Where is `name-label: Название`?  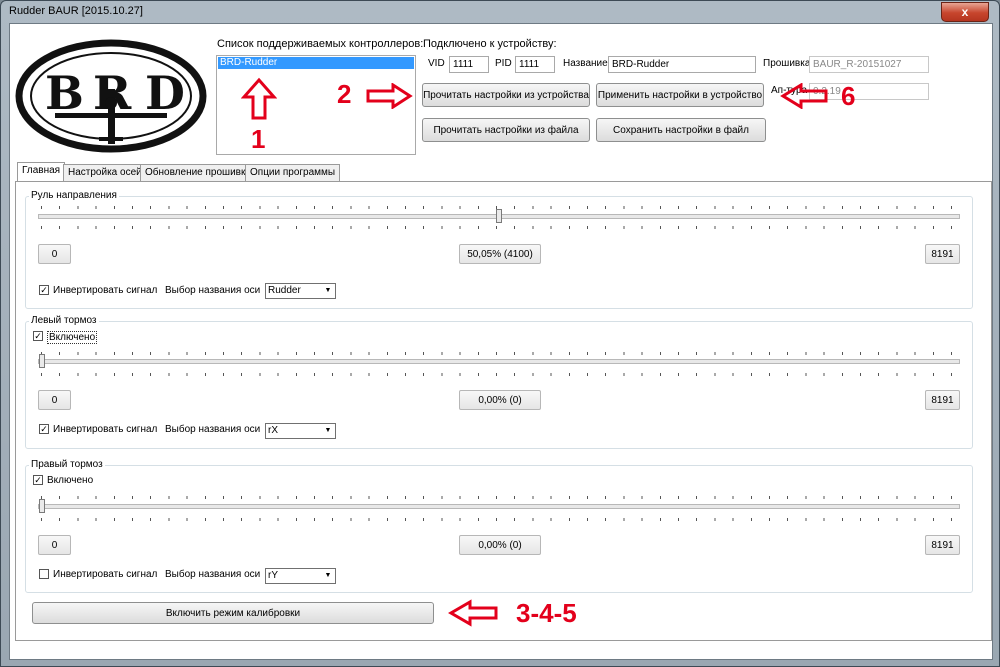
name-label: Название is located at coordinates (585, 63).